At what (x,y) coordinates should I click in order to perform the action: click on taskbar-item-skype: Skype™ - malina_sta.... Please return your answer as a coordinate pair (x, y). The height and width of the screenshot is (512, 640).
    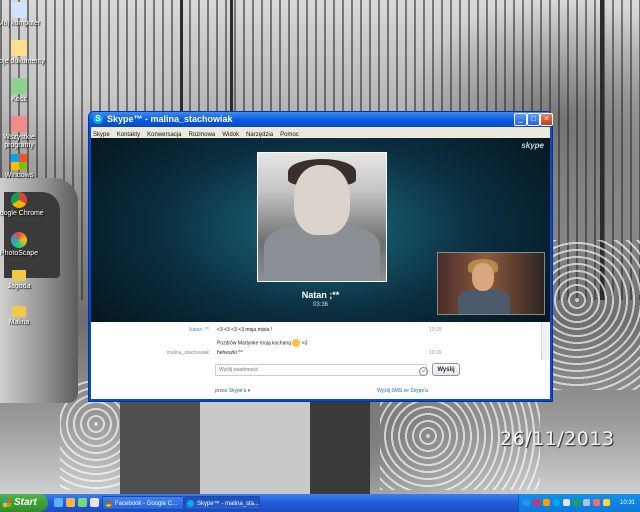
    Looking at the image, I should click on (222, 503).